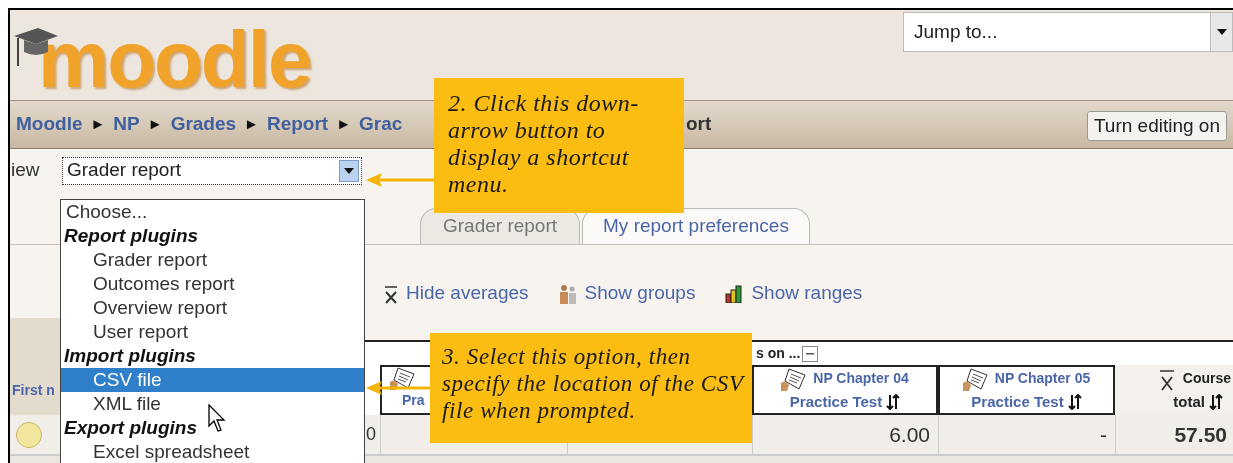  I want to click on column-subtitle: Pra, so click(413, 400).